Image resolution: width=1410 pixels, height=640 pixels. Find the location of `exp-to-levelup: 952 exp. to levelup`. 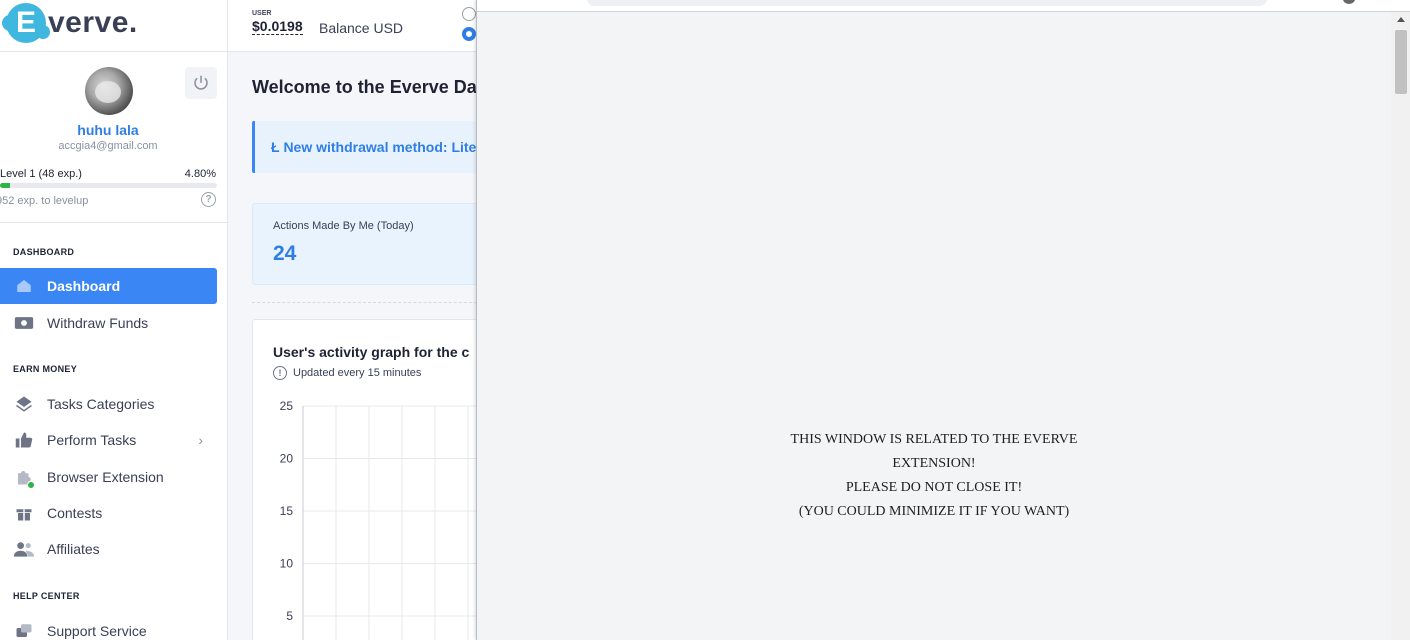

exp-to-levelup: 952 exp. to levelup is located at coordinates (44, 201).